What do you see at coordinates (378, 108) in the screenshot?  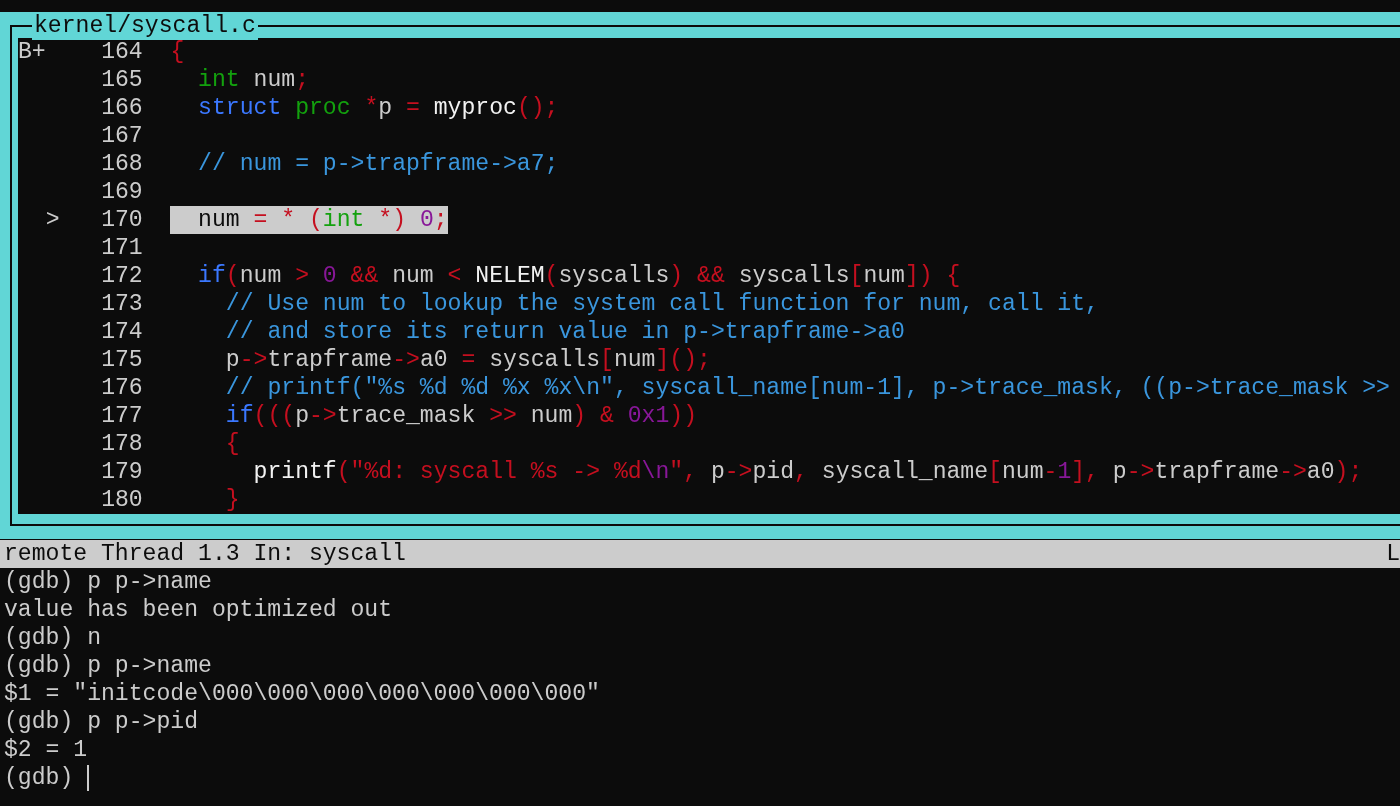 I see `code-line: struct proc *p = myproc();` at bounding box center [378, 108].